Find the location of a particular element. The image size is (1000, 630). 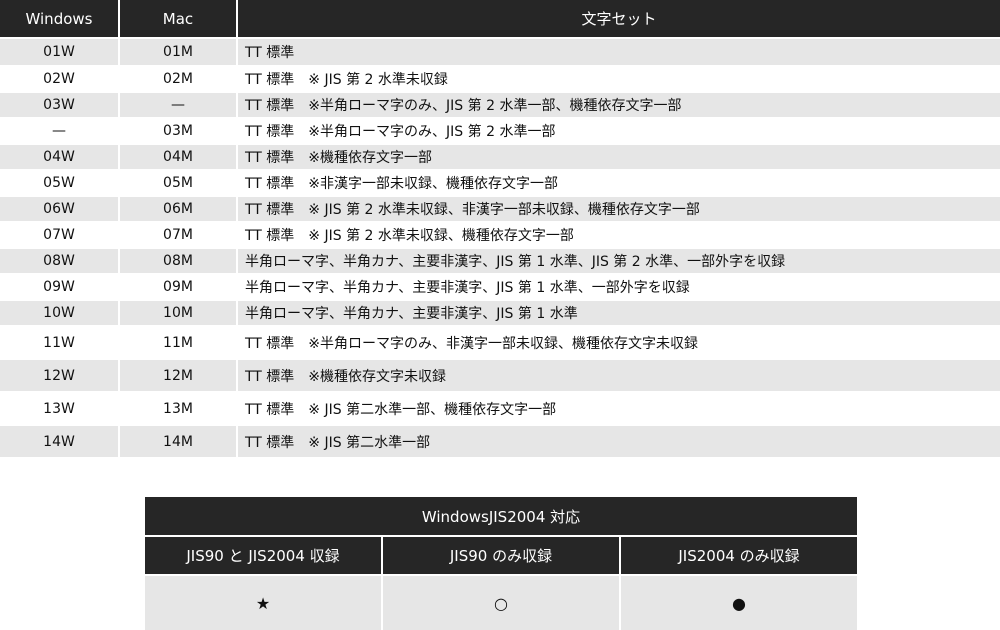

windows-cell: 02W is located at coordinates (60, 78).